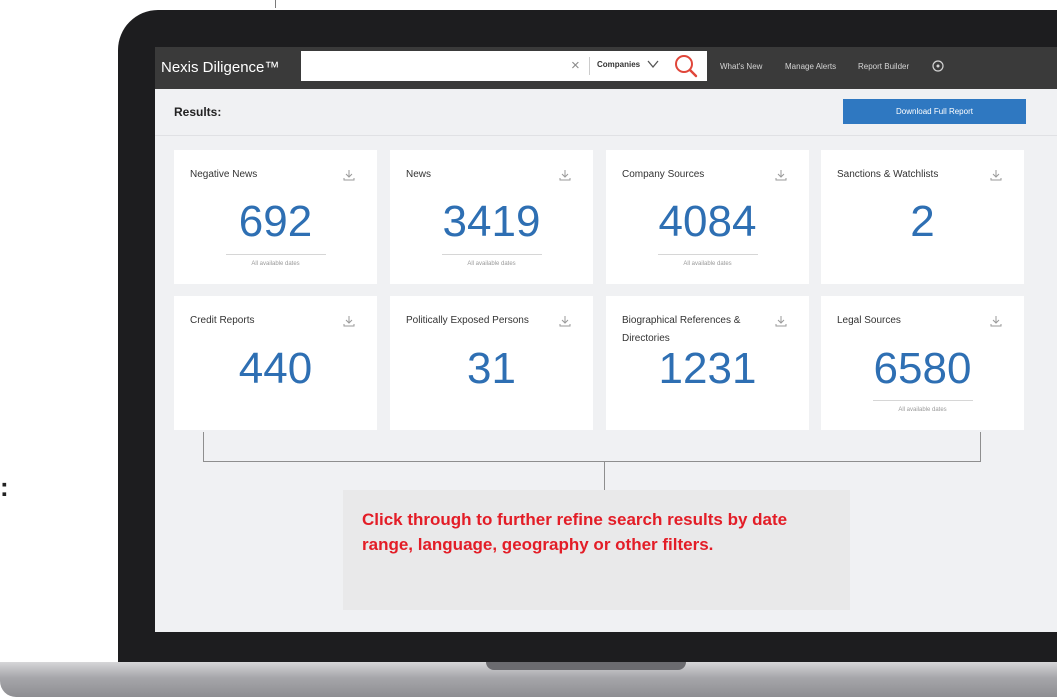 The image size is (1057, 697). I want to click on card-count: 31, so click(491, 368).